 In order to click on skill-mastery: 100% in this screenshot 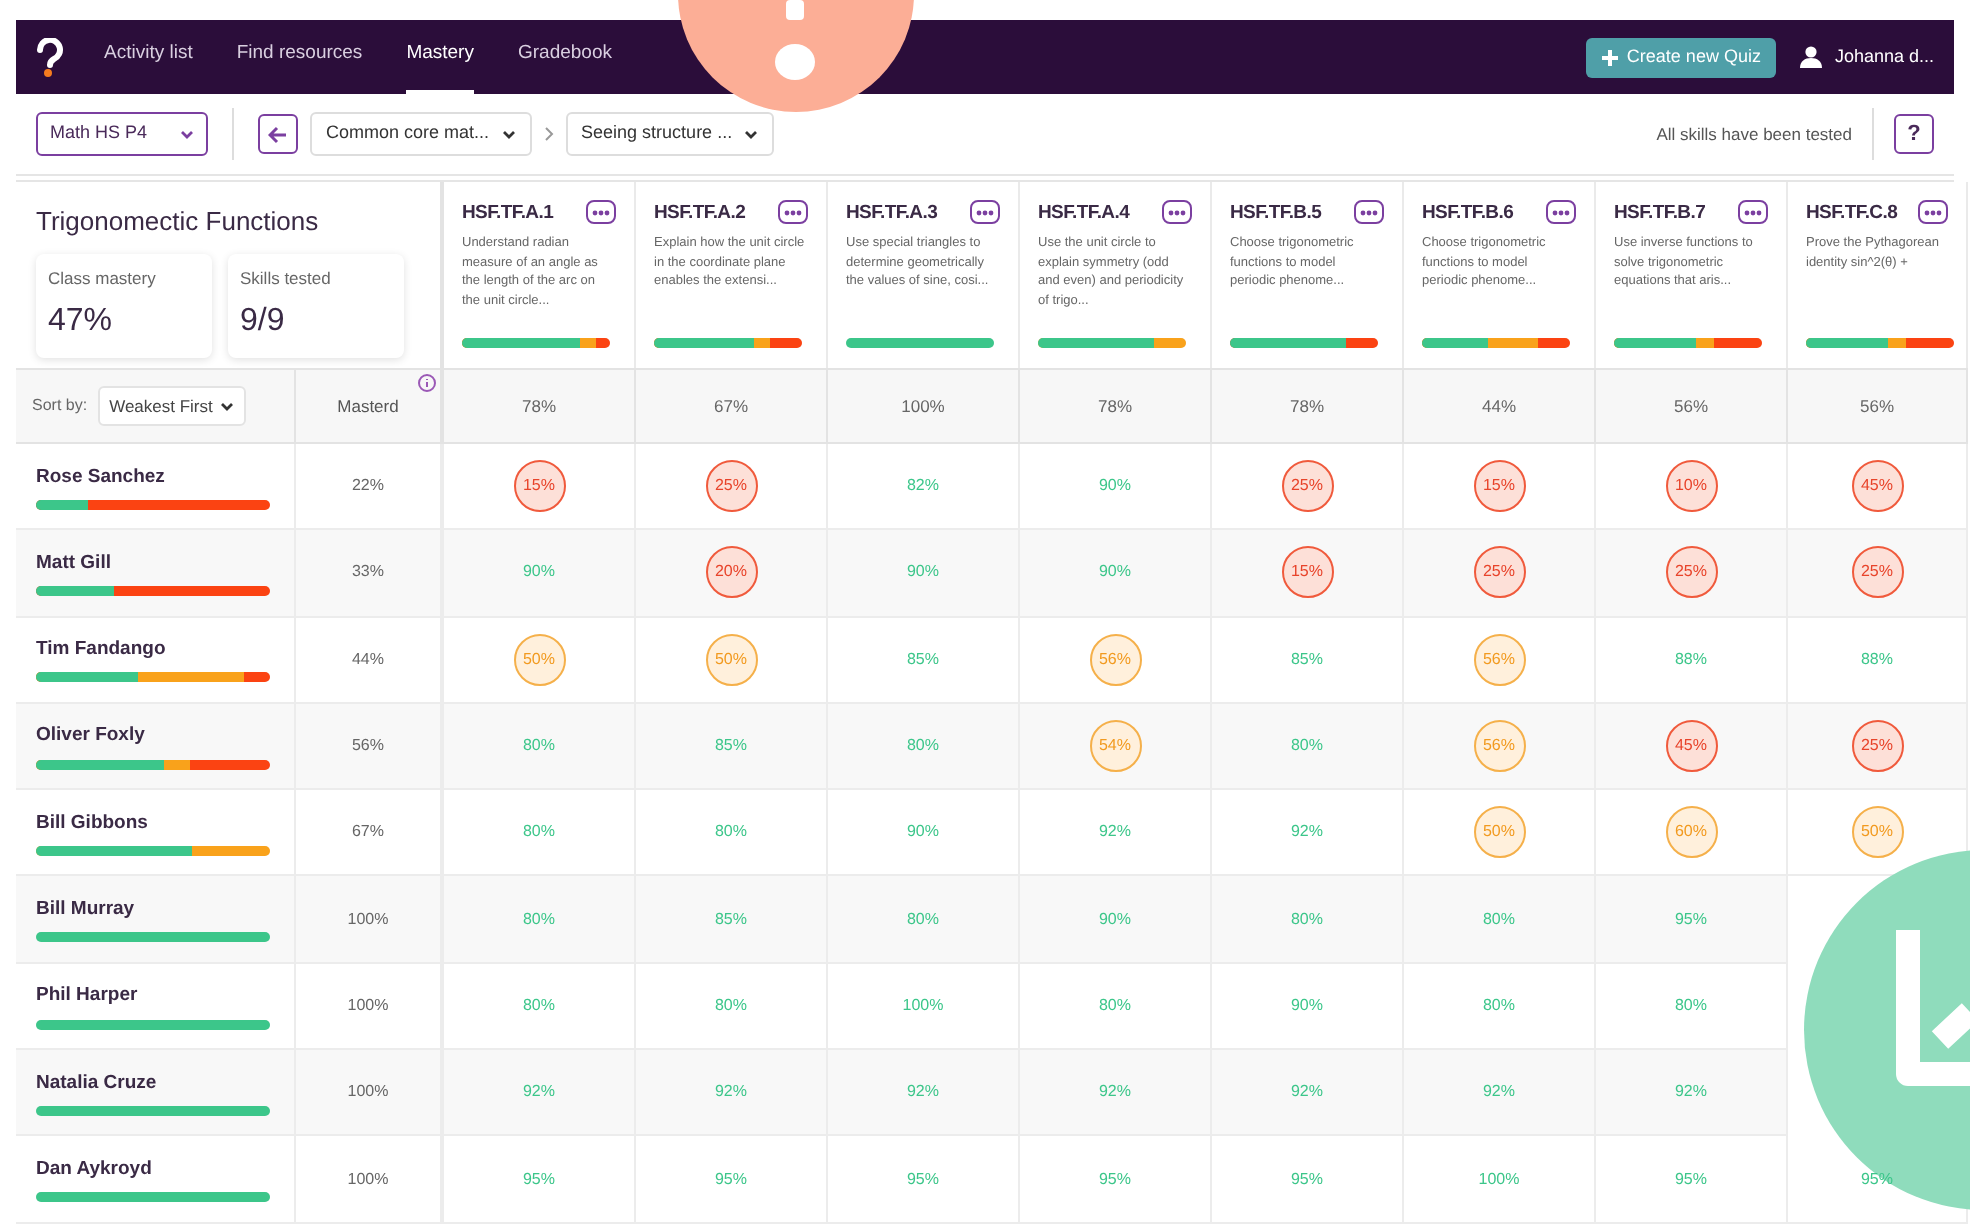, I will do `click(923, 406)`.